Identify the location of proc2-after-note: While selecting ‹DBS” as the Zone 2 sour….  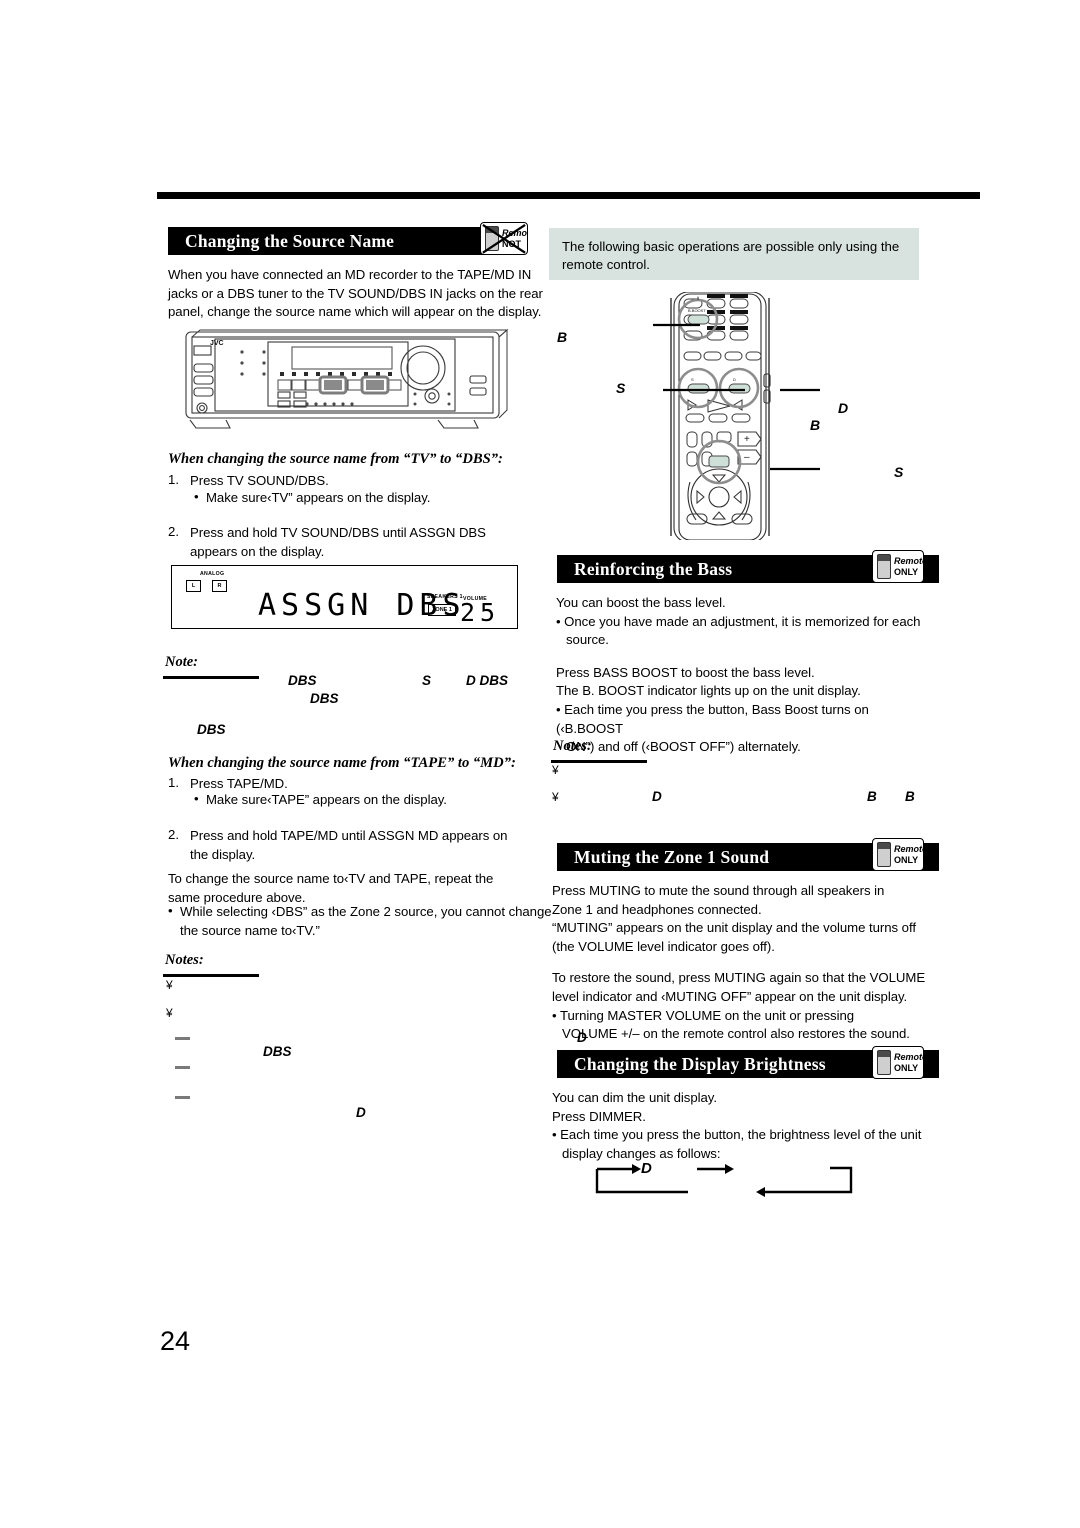
(366, 921).